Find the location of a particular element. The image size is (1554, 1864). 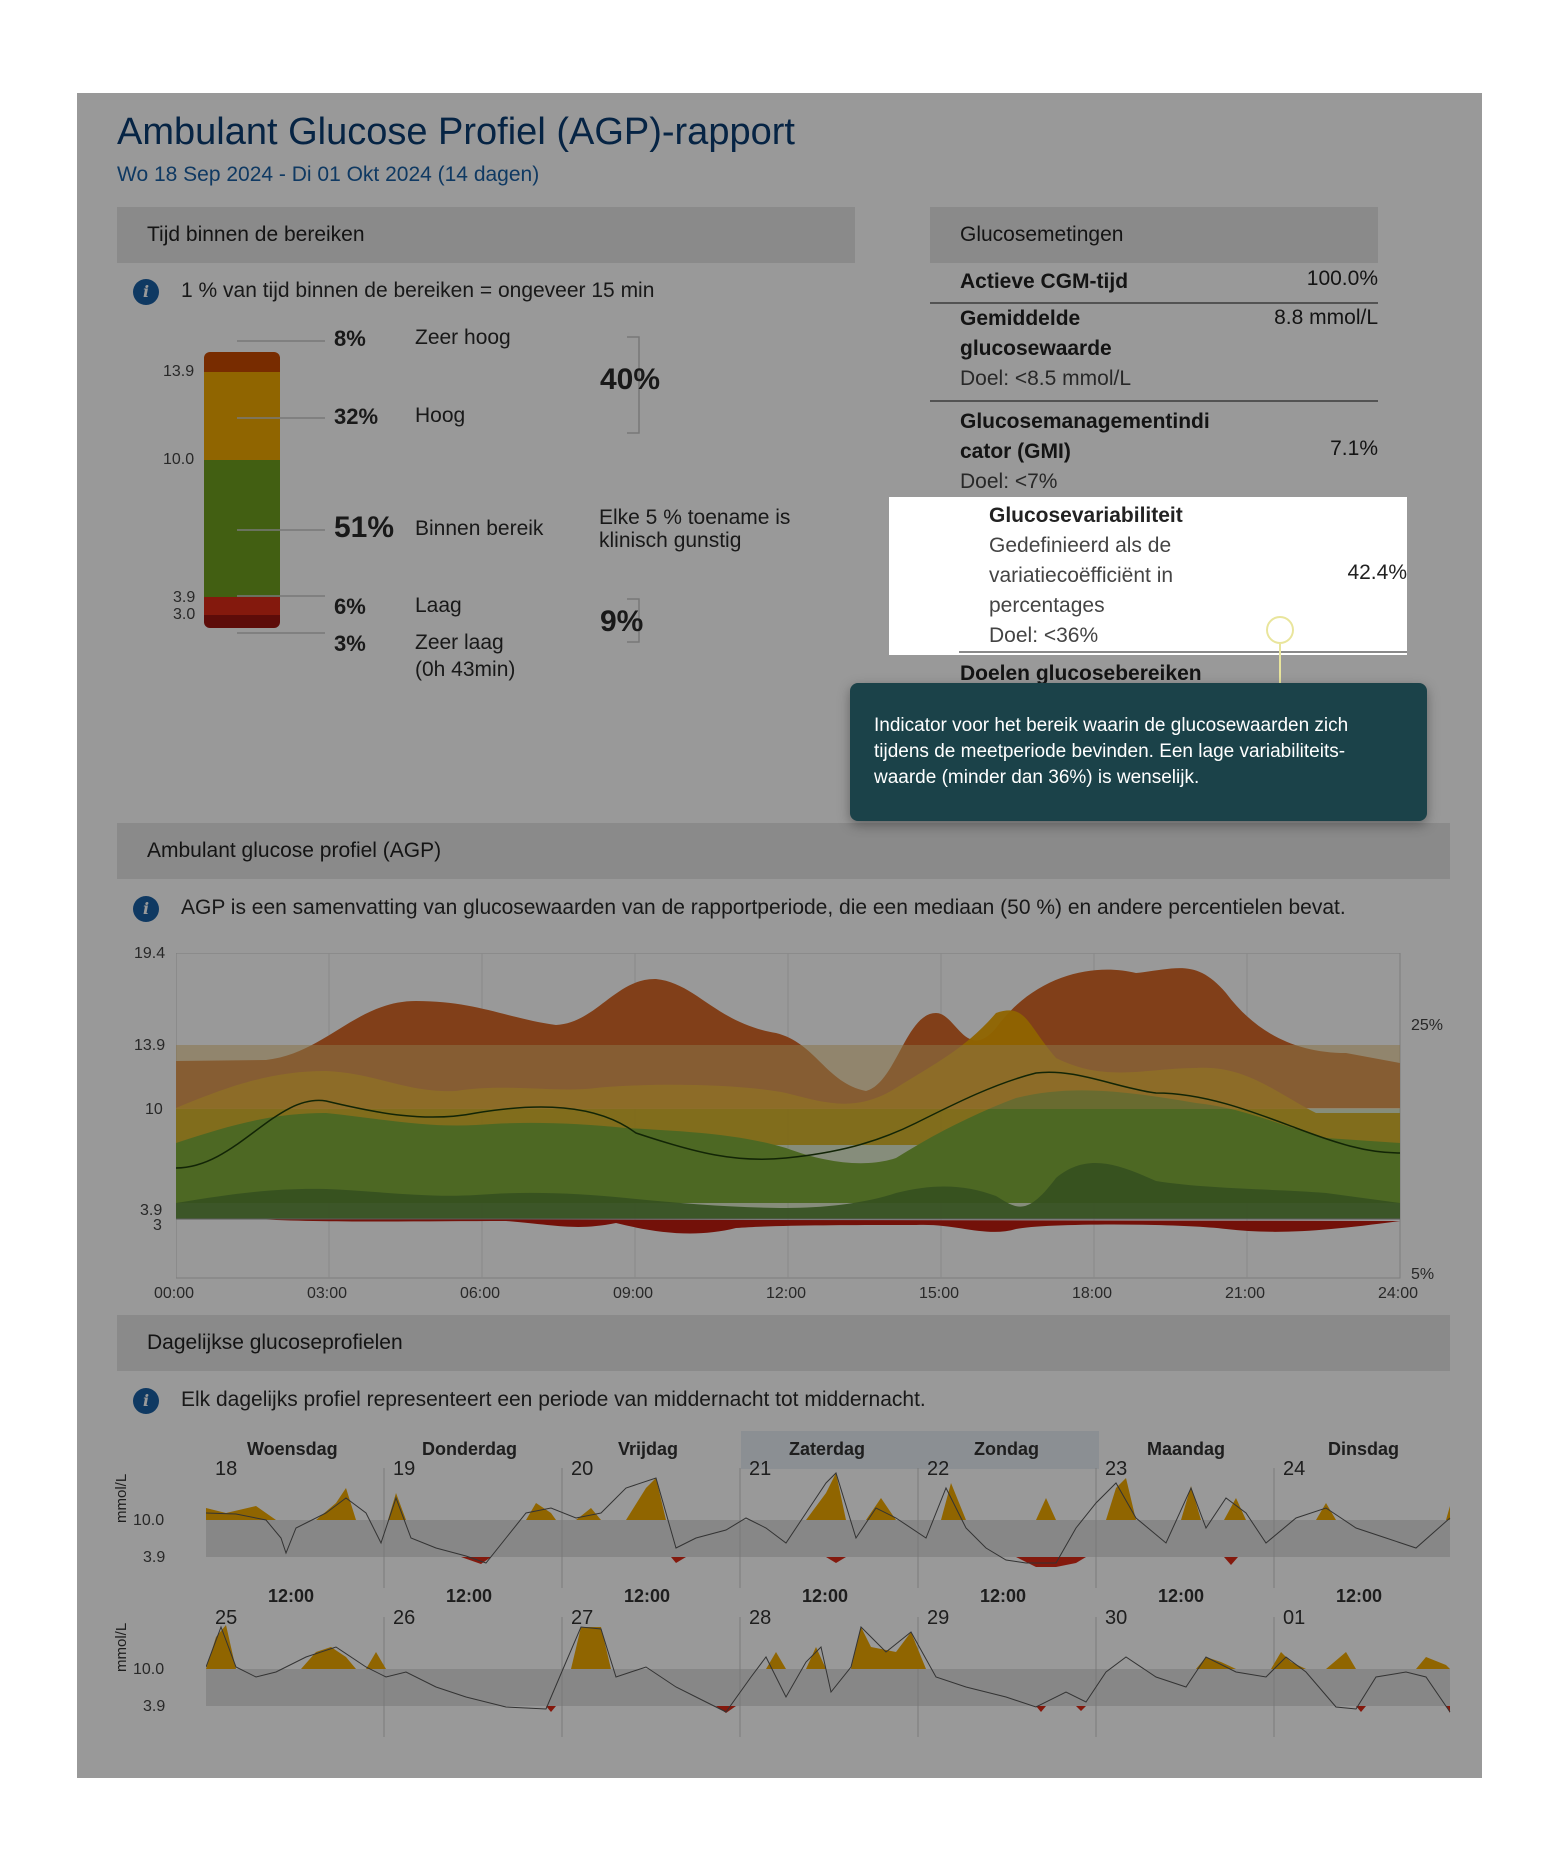

date-number: 24 is located at coordinates (1294, 1469).